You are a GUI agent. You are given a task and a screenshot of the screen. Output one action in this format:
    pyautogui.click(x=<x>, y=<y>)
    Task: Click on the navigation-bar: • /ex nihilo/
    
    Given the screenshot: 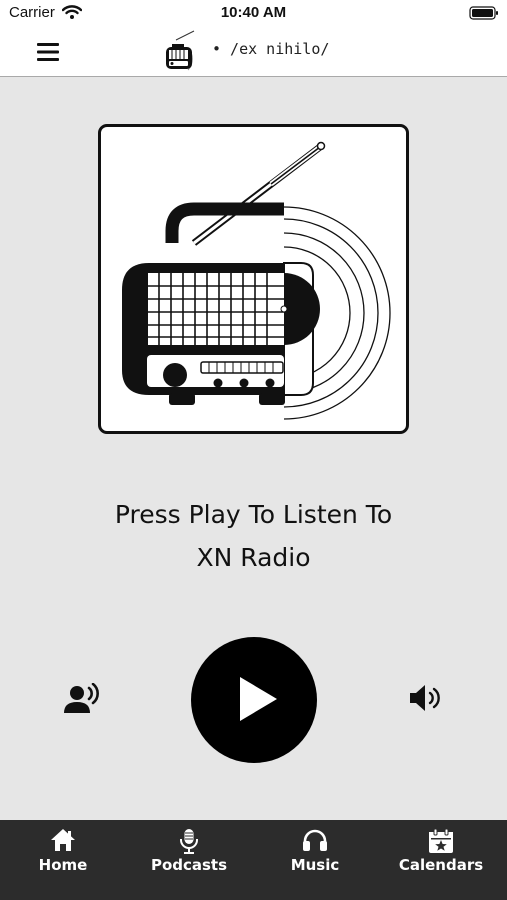 What is the action you would take?
    pyautogui.click(x=253, y=52)
    